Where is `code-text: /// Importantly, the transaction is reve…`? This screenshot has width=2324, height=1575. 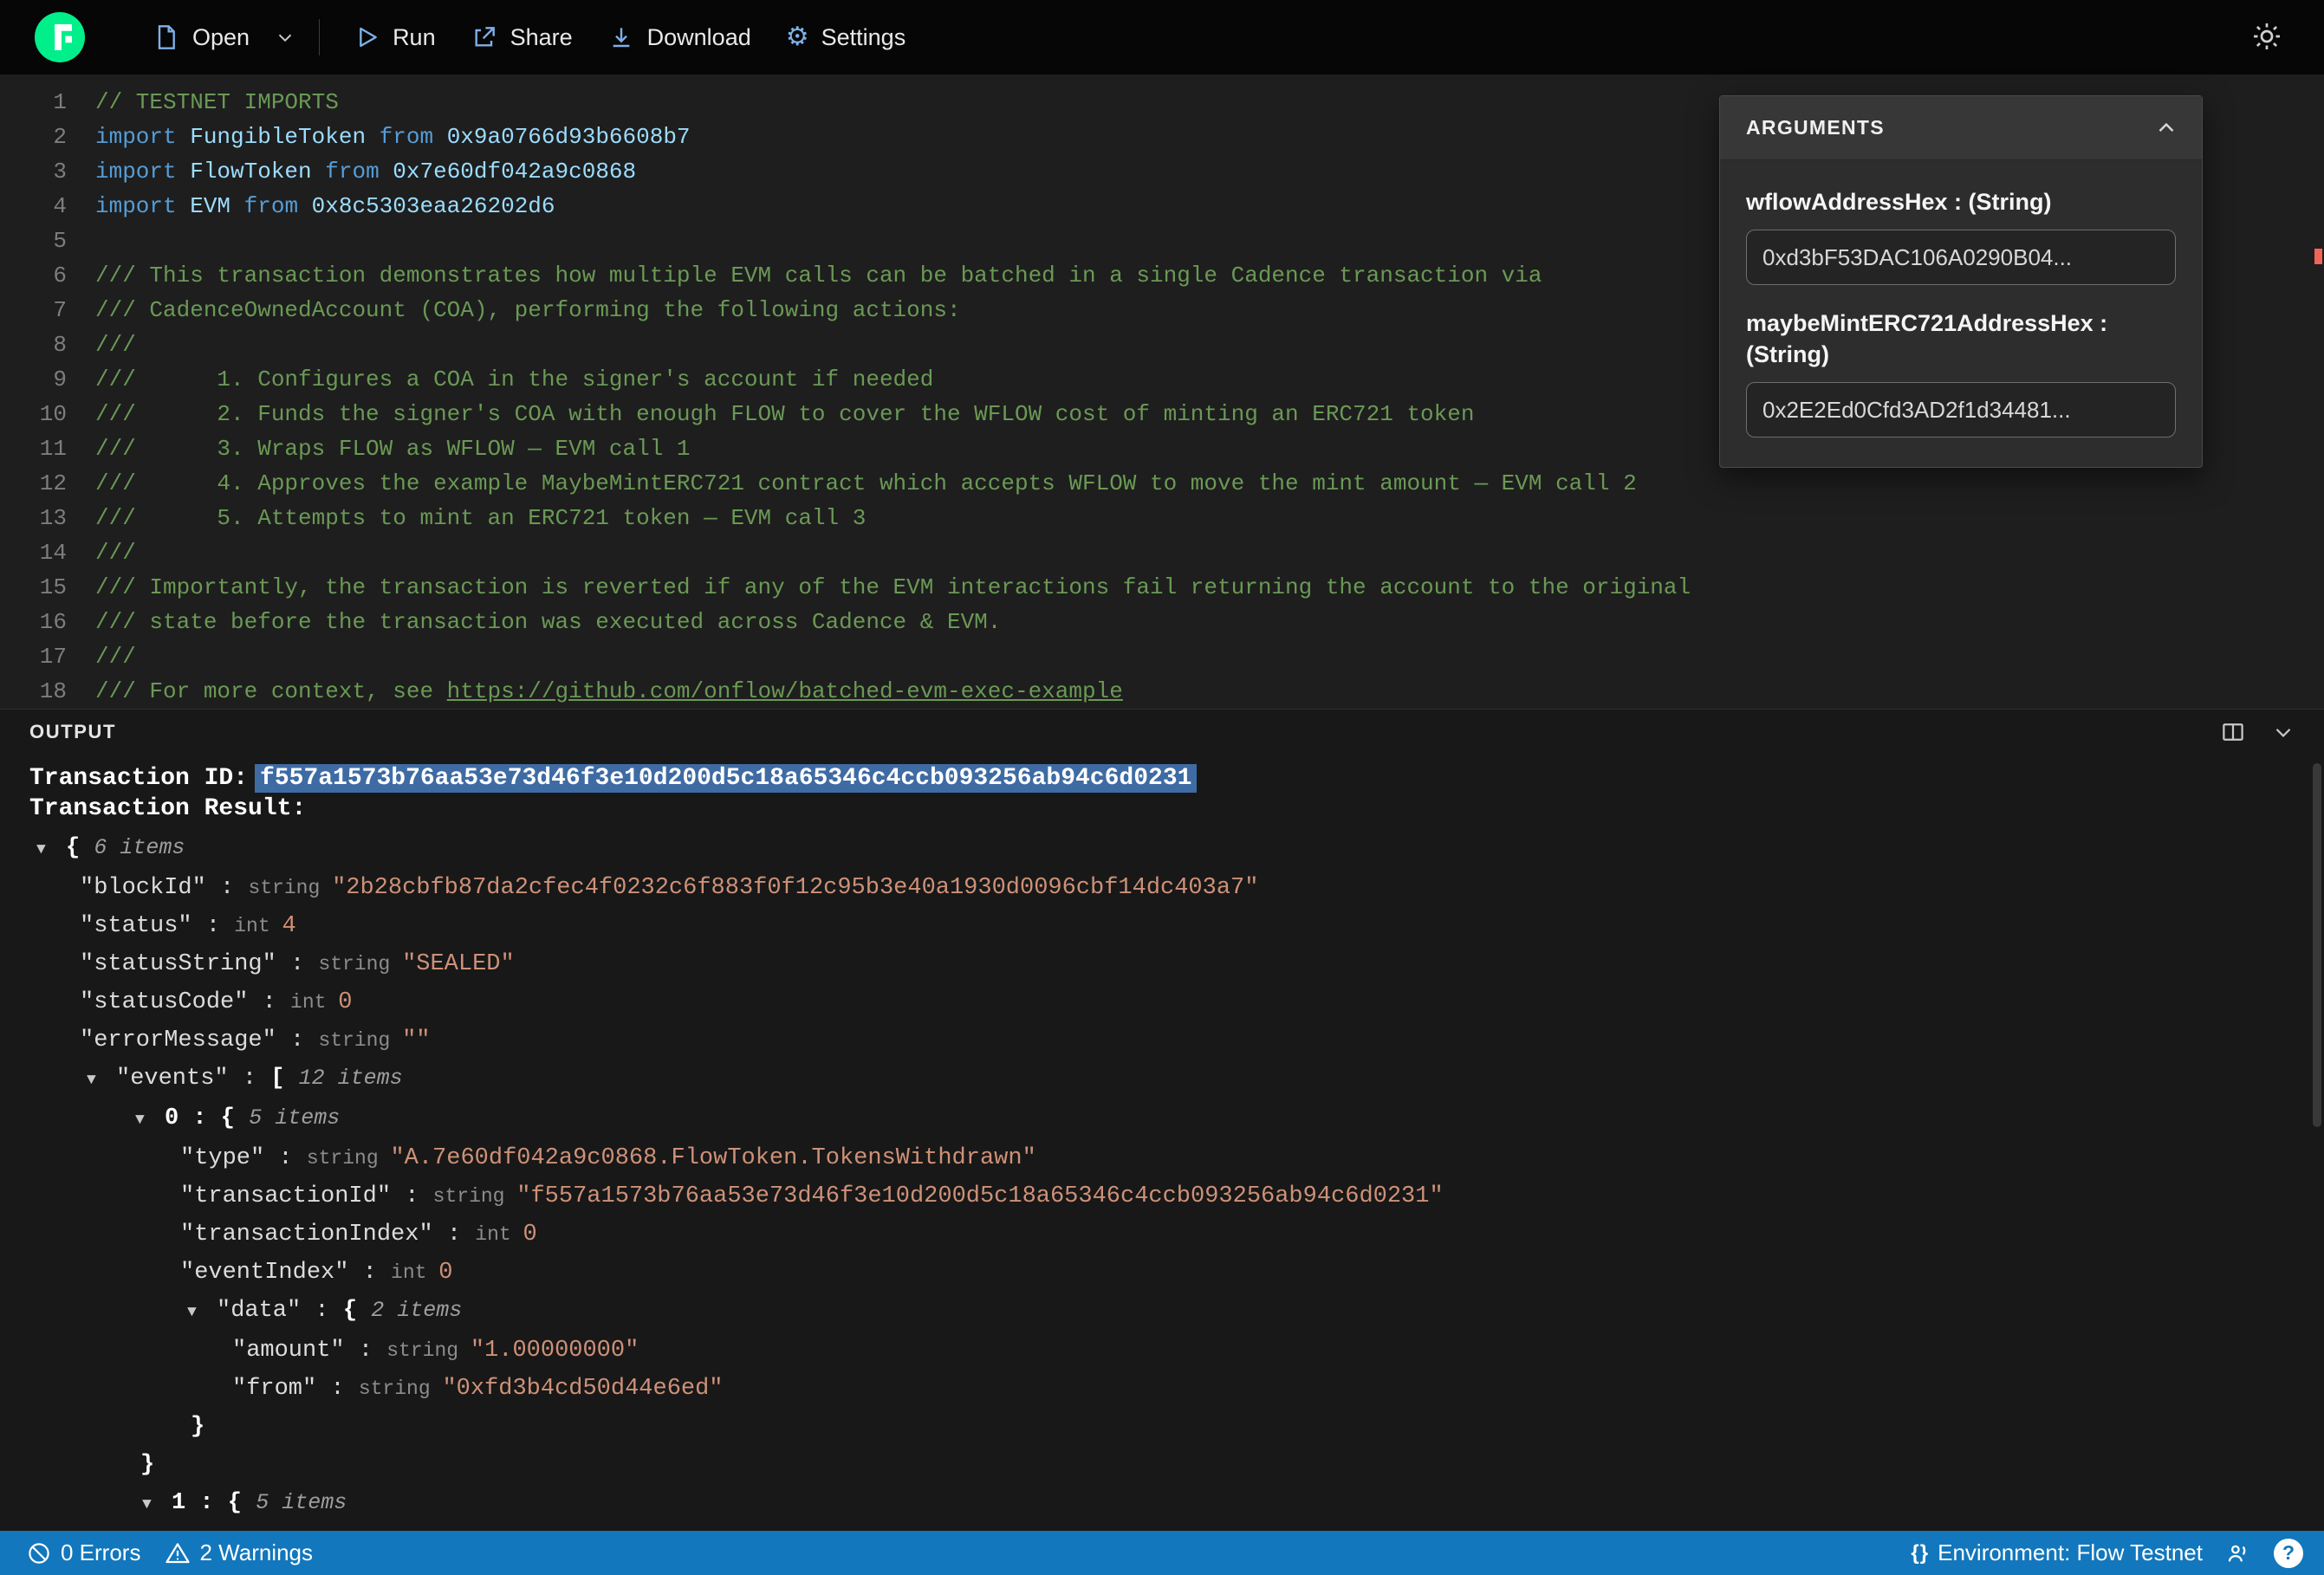 code-text: /// Importantly, the transaction is reve… is located at coordinates (893, 587).